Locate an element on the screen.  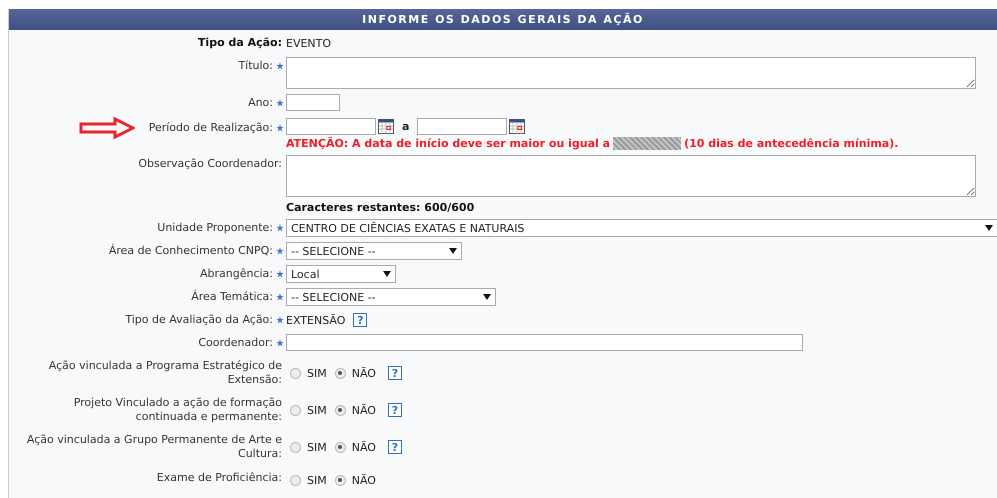
field-label: Coordenador: is located at coordinates (235, 343).